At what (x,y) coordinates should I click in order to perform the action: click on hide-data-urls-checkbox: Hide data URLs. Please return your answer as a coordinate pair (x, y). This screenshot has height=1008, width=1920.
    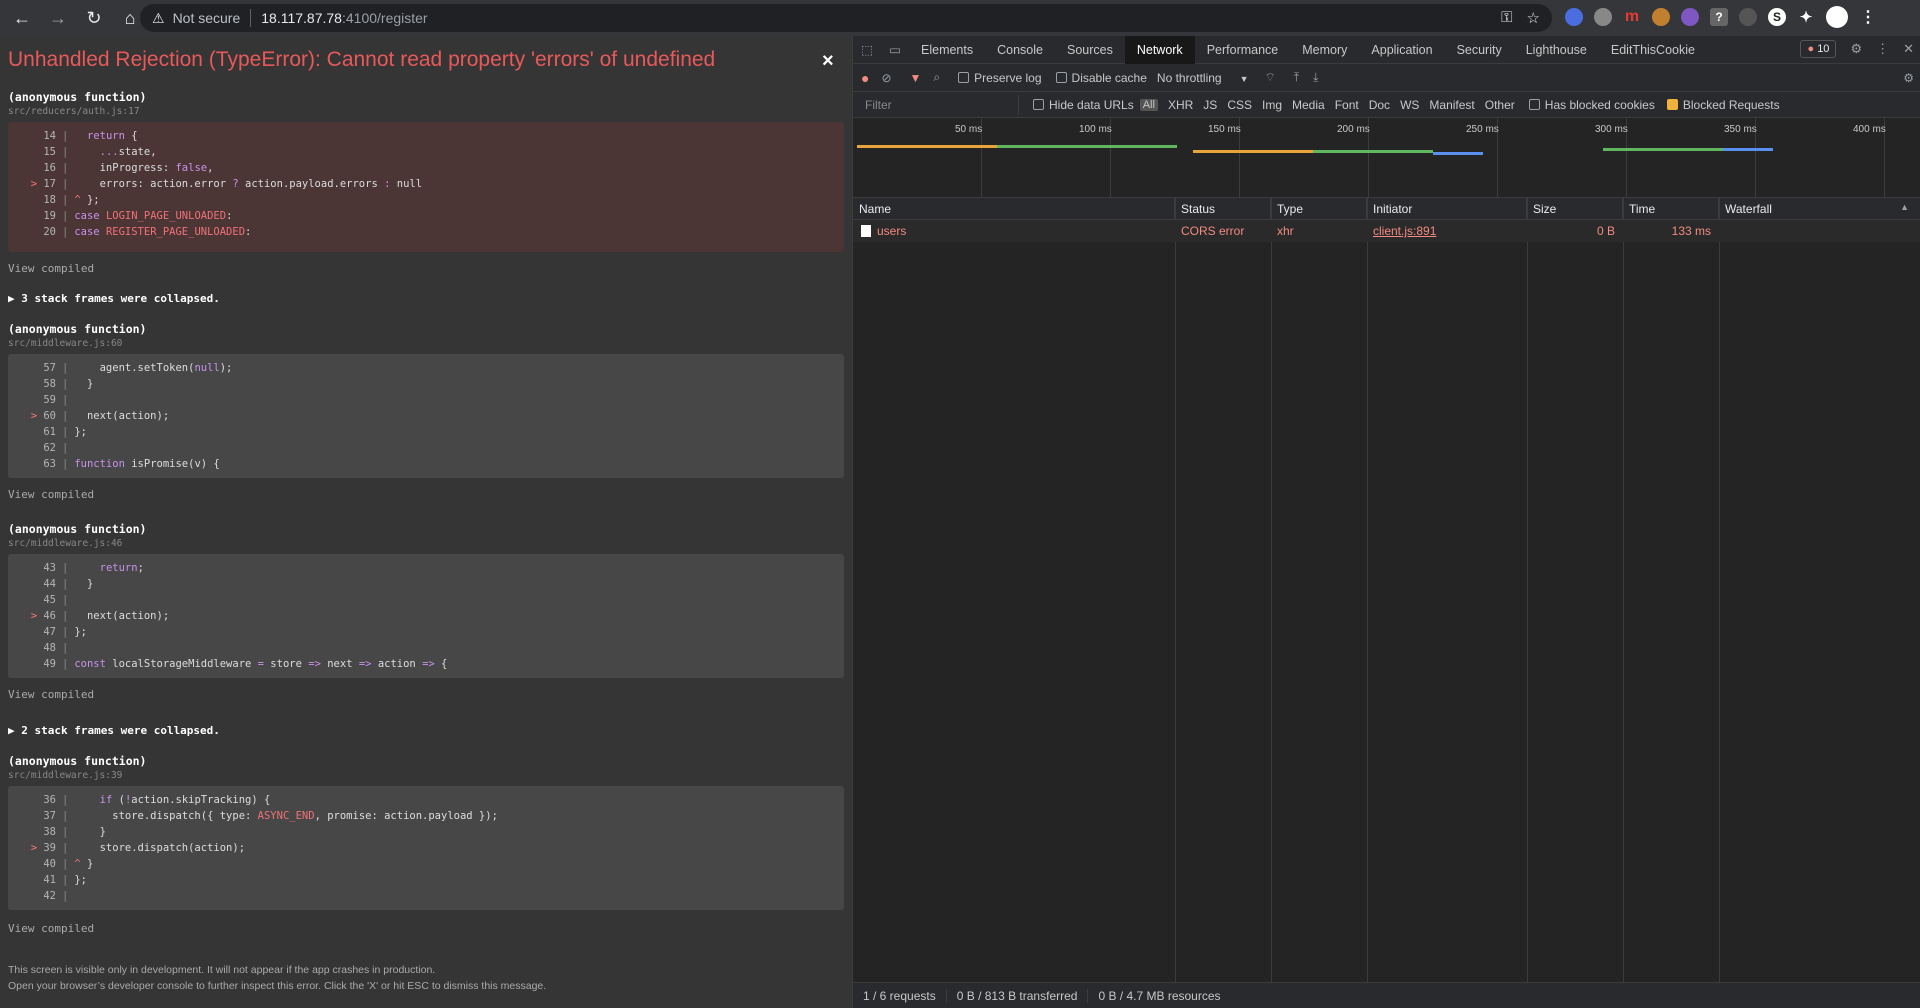
    Looking at the image, I should click on (1083, 105).